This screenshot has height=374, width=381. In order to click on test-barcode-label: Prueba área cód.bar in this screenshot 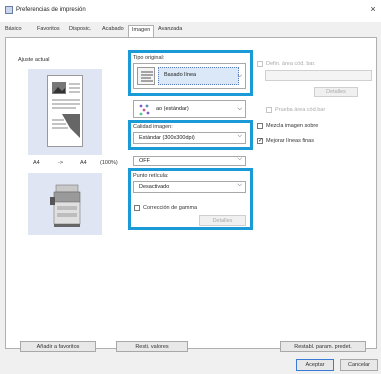, I will do `click(300, 110)`.